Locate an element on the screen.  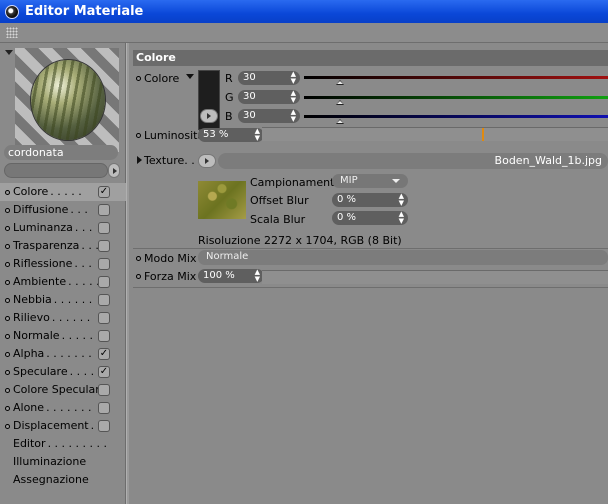
channel-item: Colore Speculare is located at coordinates (63, 390).